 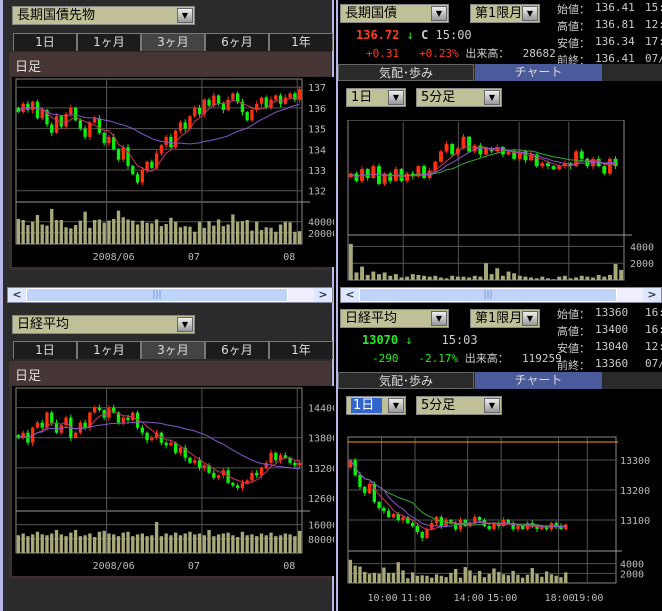 What do you see at coordinates (321, 526) in the screenshot?
I see `volume-tick-label: 160000` at bounding box center [321, 526].